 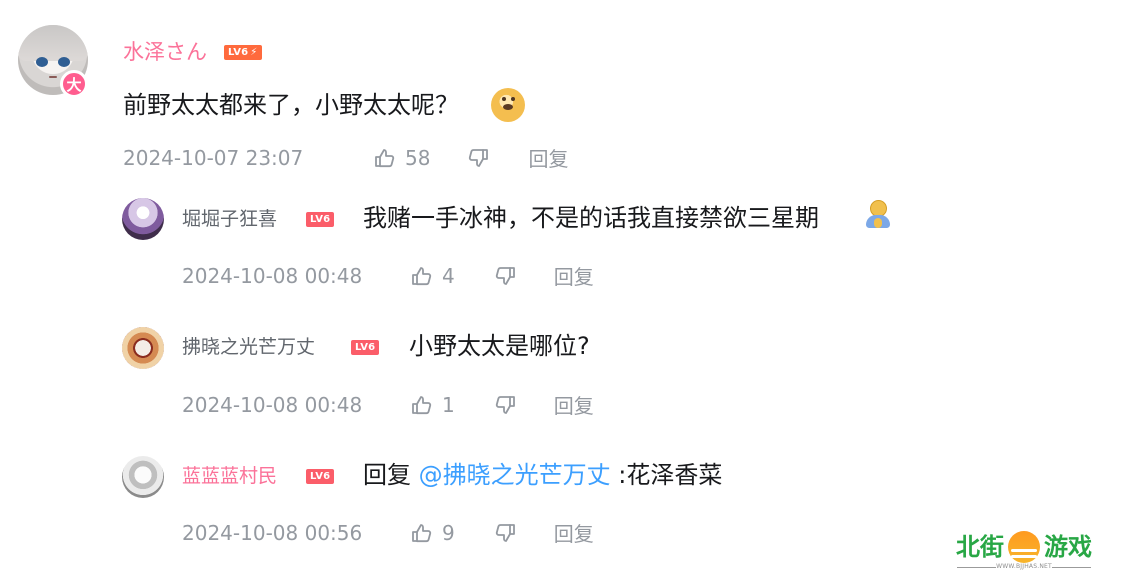 I want to click on sun-icon, so click(x=1024, y=547).